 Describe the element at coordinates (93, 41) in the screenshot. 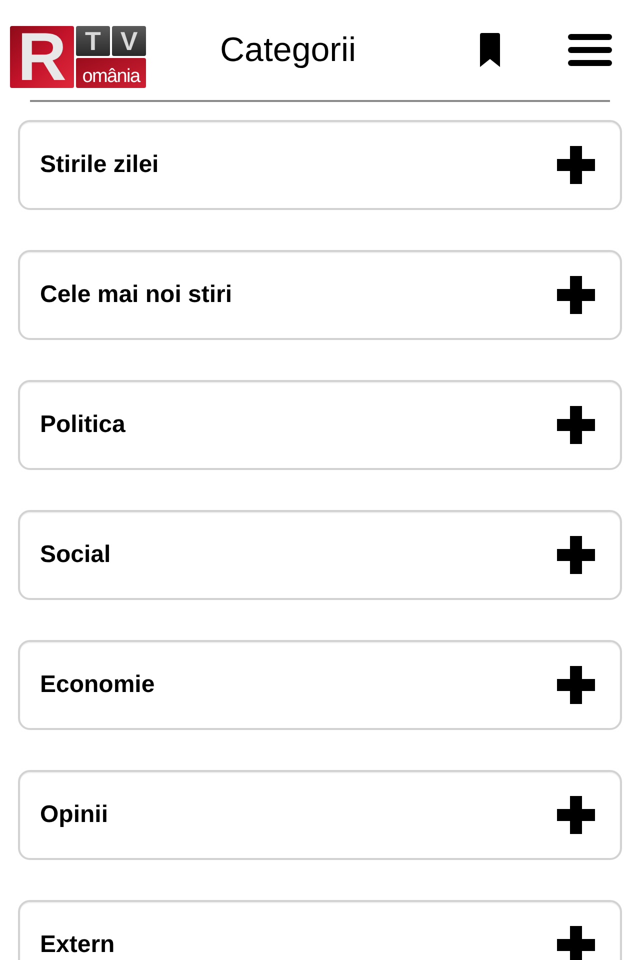

I see `logo-tile: T` at that location.